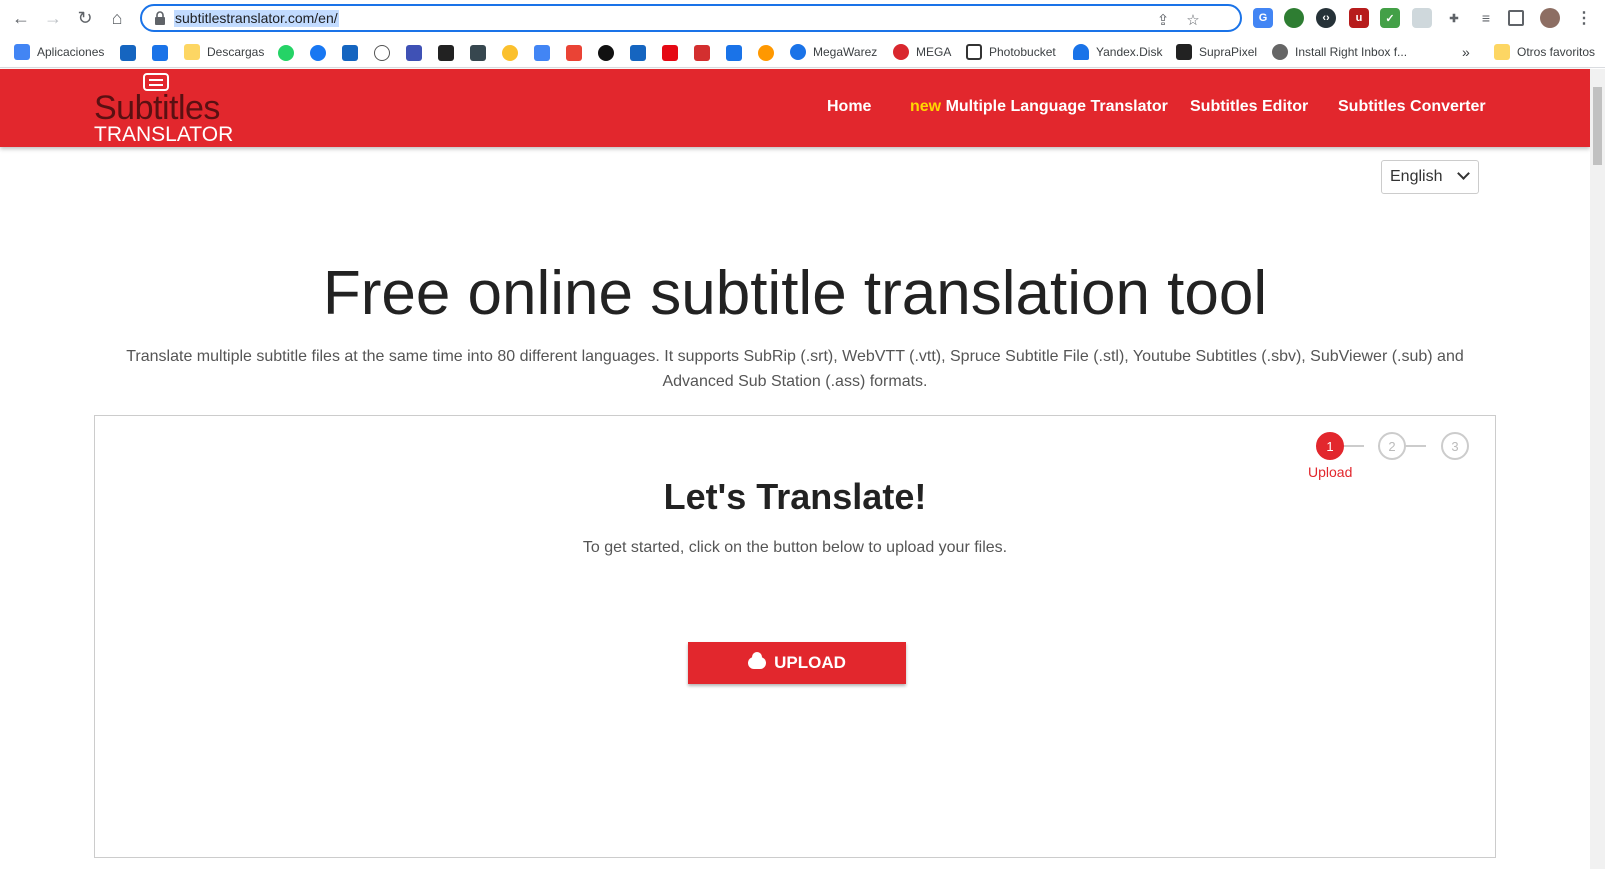  What do you see at coordinates (117, 18) in the screenshot?
I see `home-icon: ⌂` at bounding box center [117, 18].